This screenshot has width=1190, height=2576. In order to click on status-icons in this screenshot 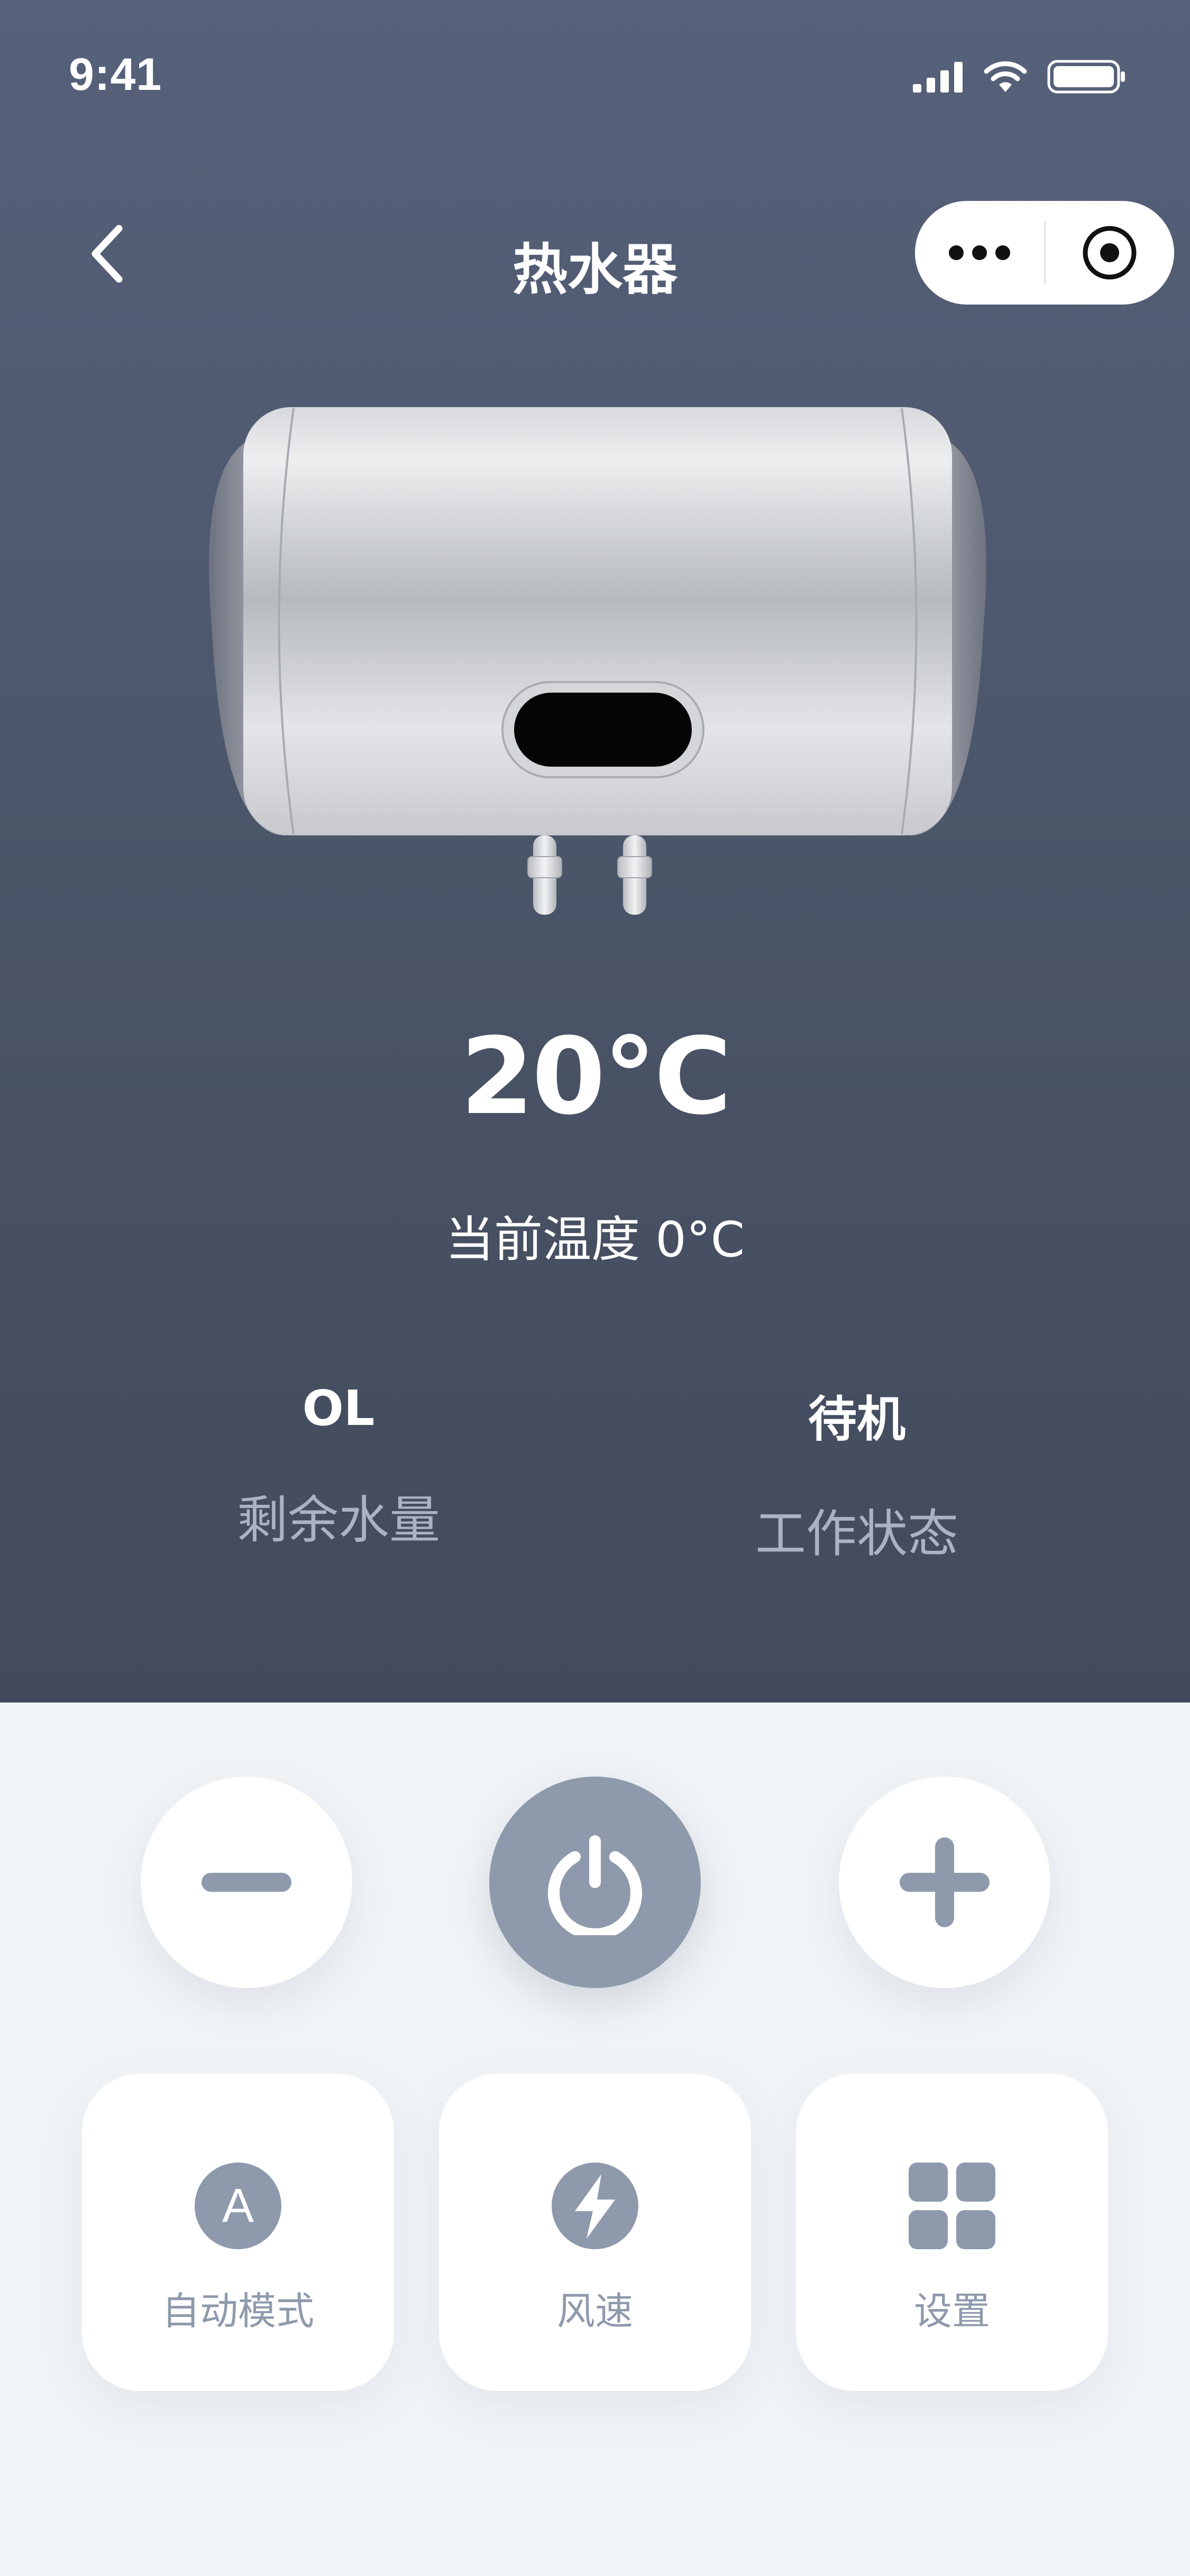, I will do `click(1020, 76)`.